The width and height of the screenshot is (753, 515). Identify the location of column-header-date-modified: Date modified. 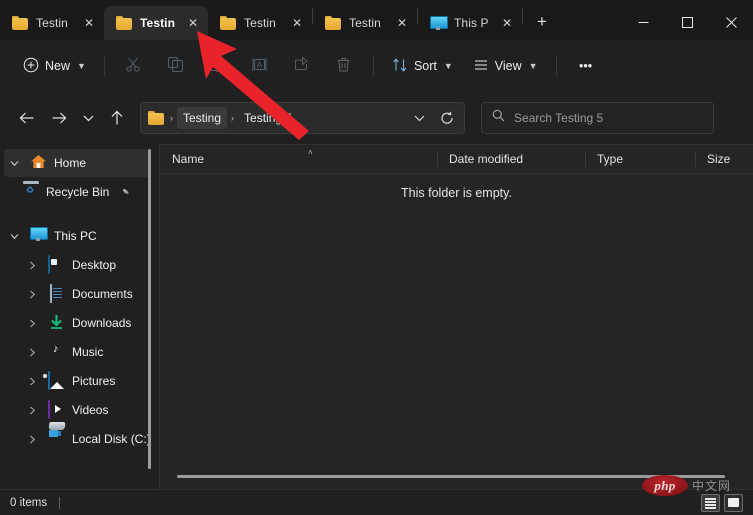
(511, 159).